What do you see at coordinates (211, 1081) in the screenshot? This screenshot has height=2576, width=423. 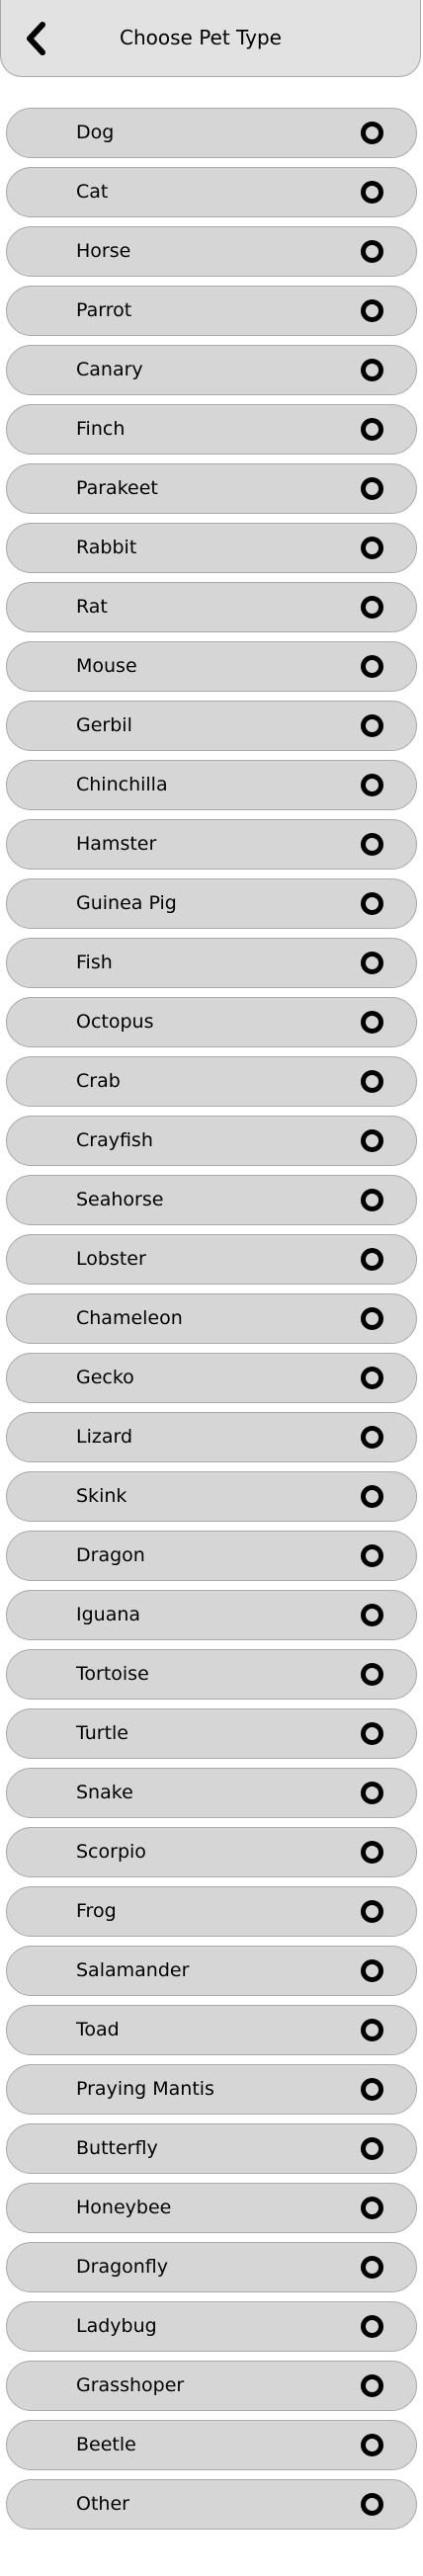 I see `pet-option-crab: Crab` at bounding box center [211, 1081].